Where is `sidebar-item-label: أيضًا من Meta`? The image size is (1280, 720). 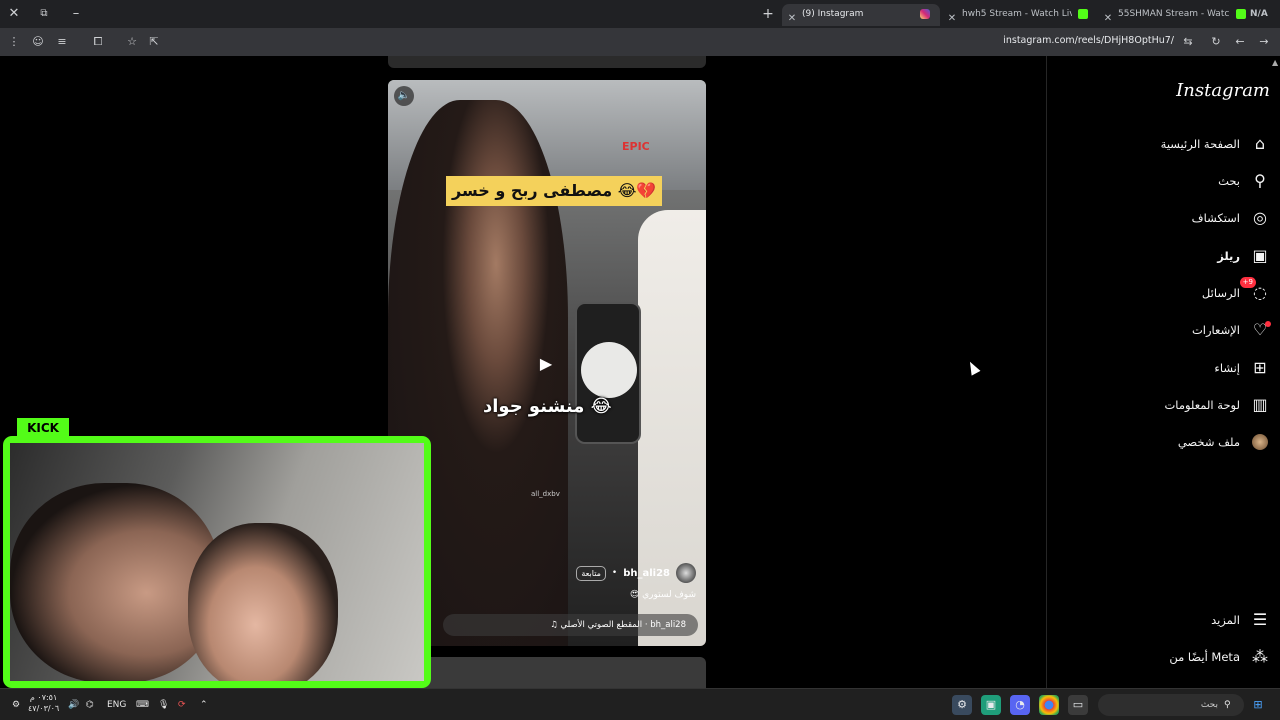 sidebar-item-label: أيضًا من Meta is located at coordinates (1204, 657).